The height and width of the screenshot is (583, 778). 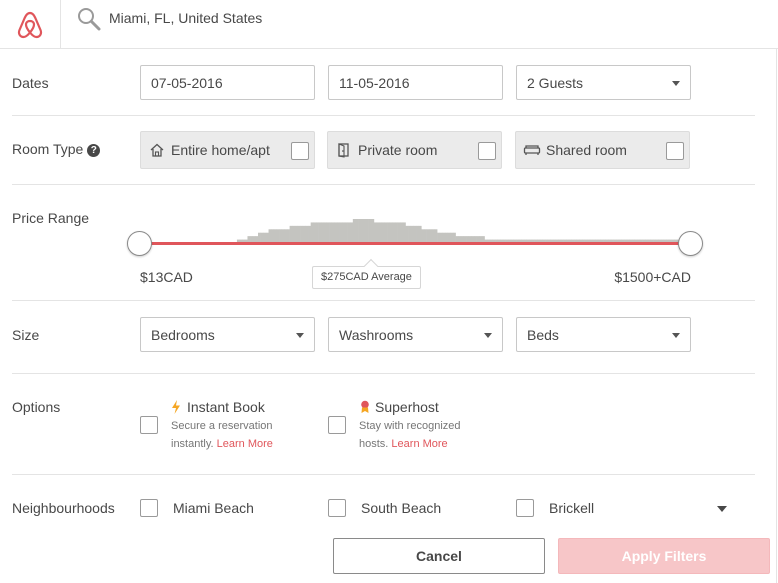 I want to click on apply-filters-button: Apply Filters, so click(x=664, y=556).